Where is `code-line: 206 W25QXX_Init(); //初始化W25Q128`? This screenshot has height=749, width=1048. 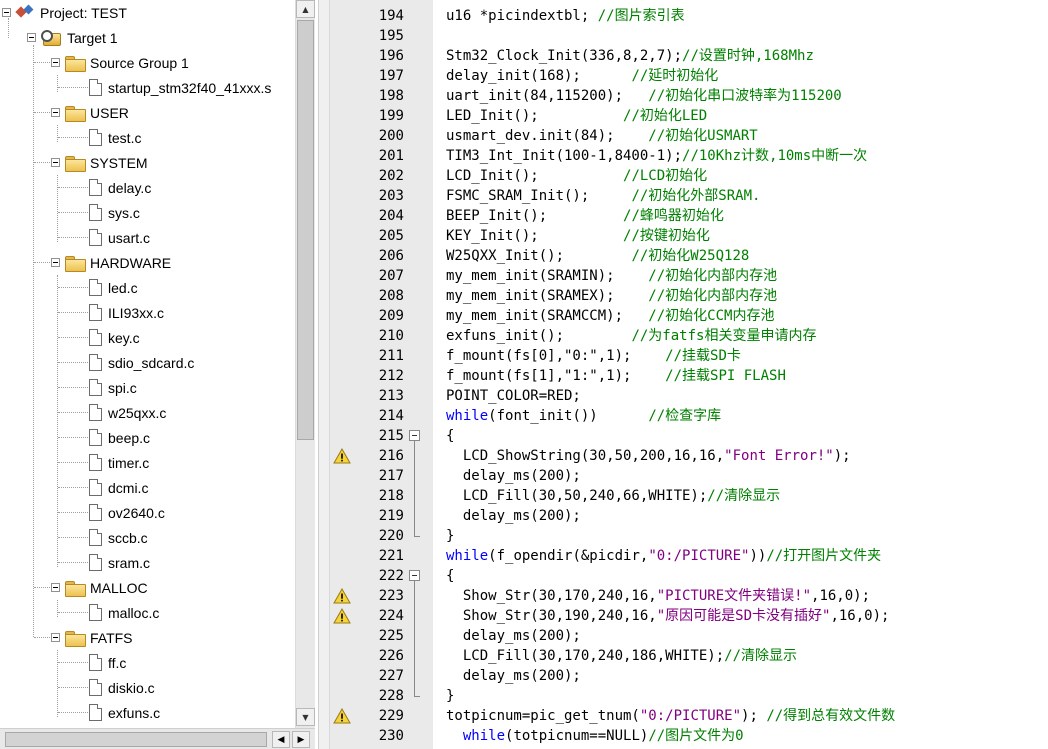
code-line: 206 W25QXX_Init(); //初始化W25Q128 is located at coordinates (689, 256).